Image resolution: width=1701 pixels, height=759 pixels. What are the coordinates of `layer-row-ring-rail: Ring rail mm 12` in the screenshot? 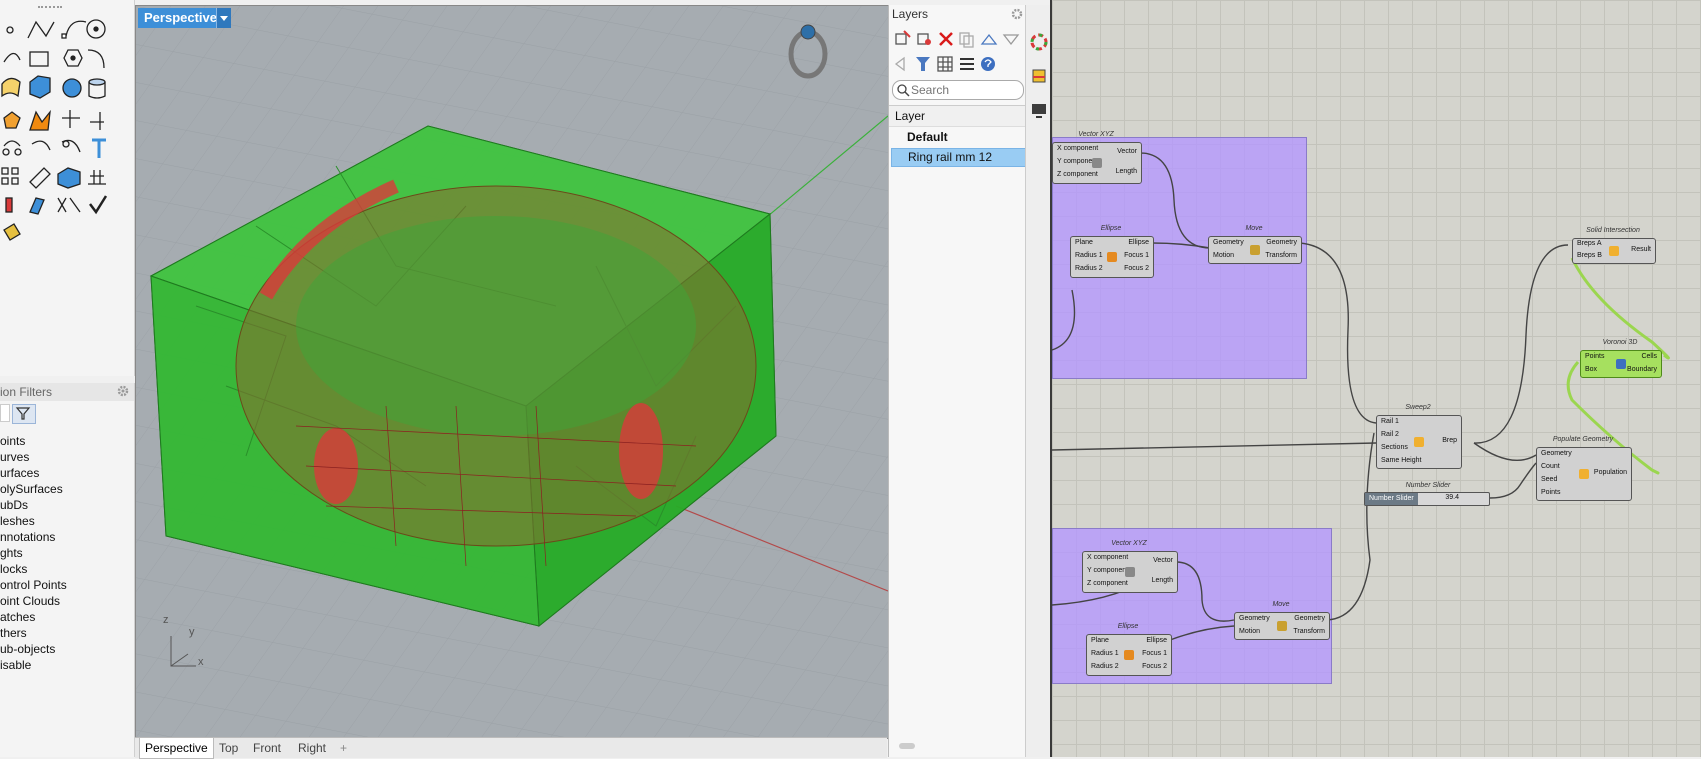 It's located at (958, 157).